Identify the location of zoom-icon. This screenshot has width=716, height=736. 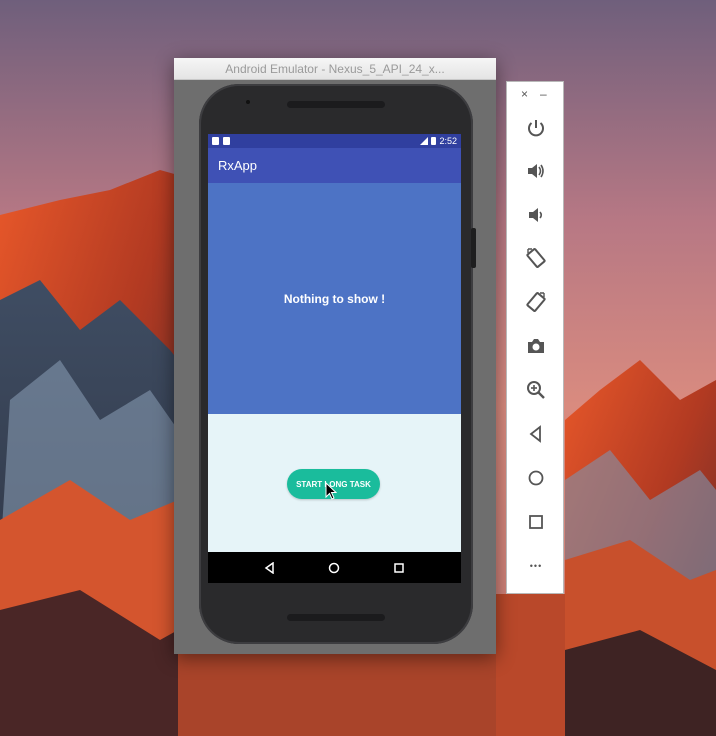
(536, 390).